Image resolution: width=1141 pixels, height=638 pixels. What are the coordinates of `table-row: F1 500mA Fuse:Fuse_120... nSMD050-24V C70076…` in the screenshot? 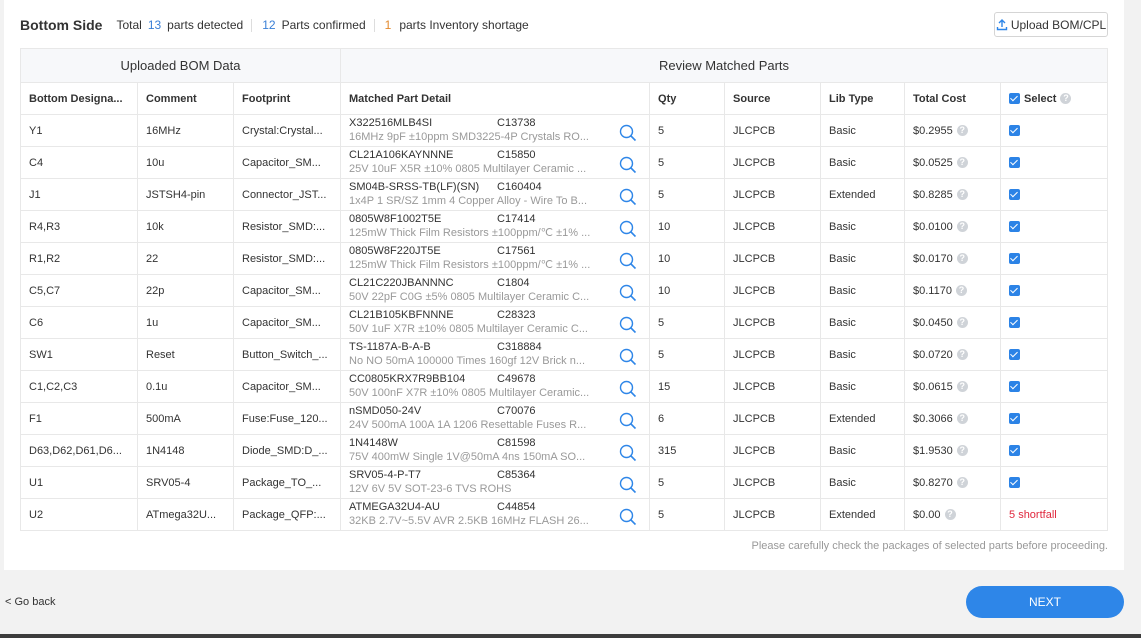 It's located at (564, 418).